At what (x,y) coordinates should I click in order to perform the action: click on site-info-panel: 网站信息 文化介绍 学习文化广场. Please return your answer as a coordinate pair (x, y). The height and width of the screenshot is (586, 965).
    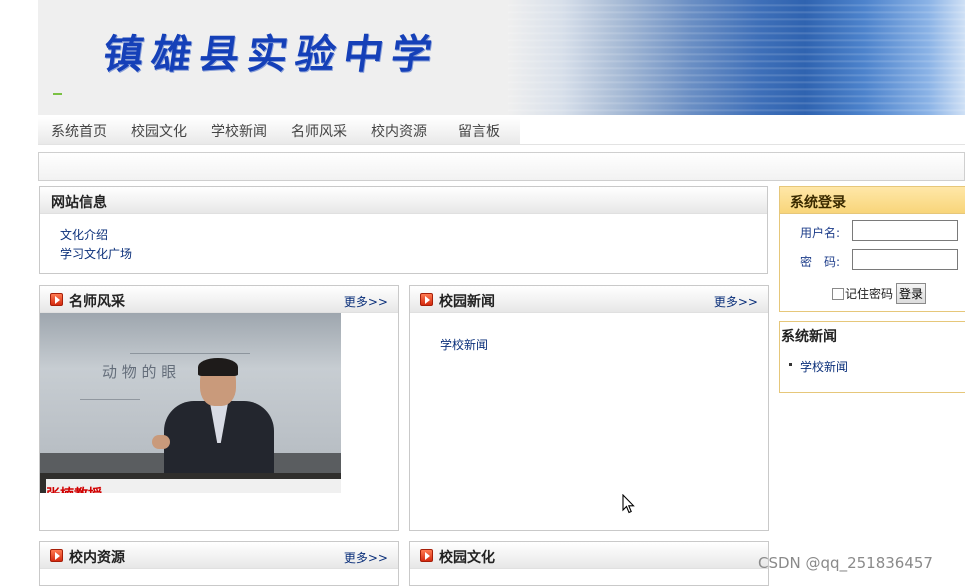
    Looking at the image, I should click on (403, 230).